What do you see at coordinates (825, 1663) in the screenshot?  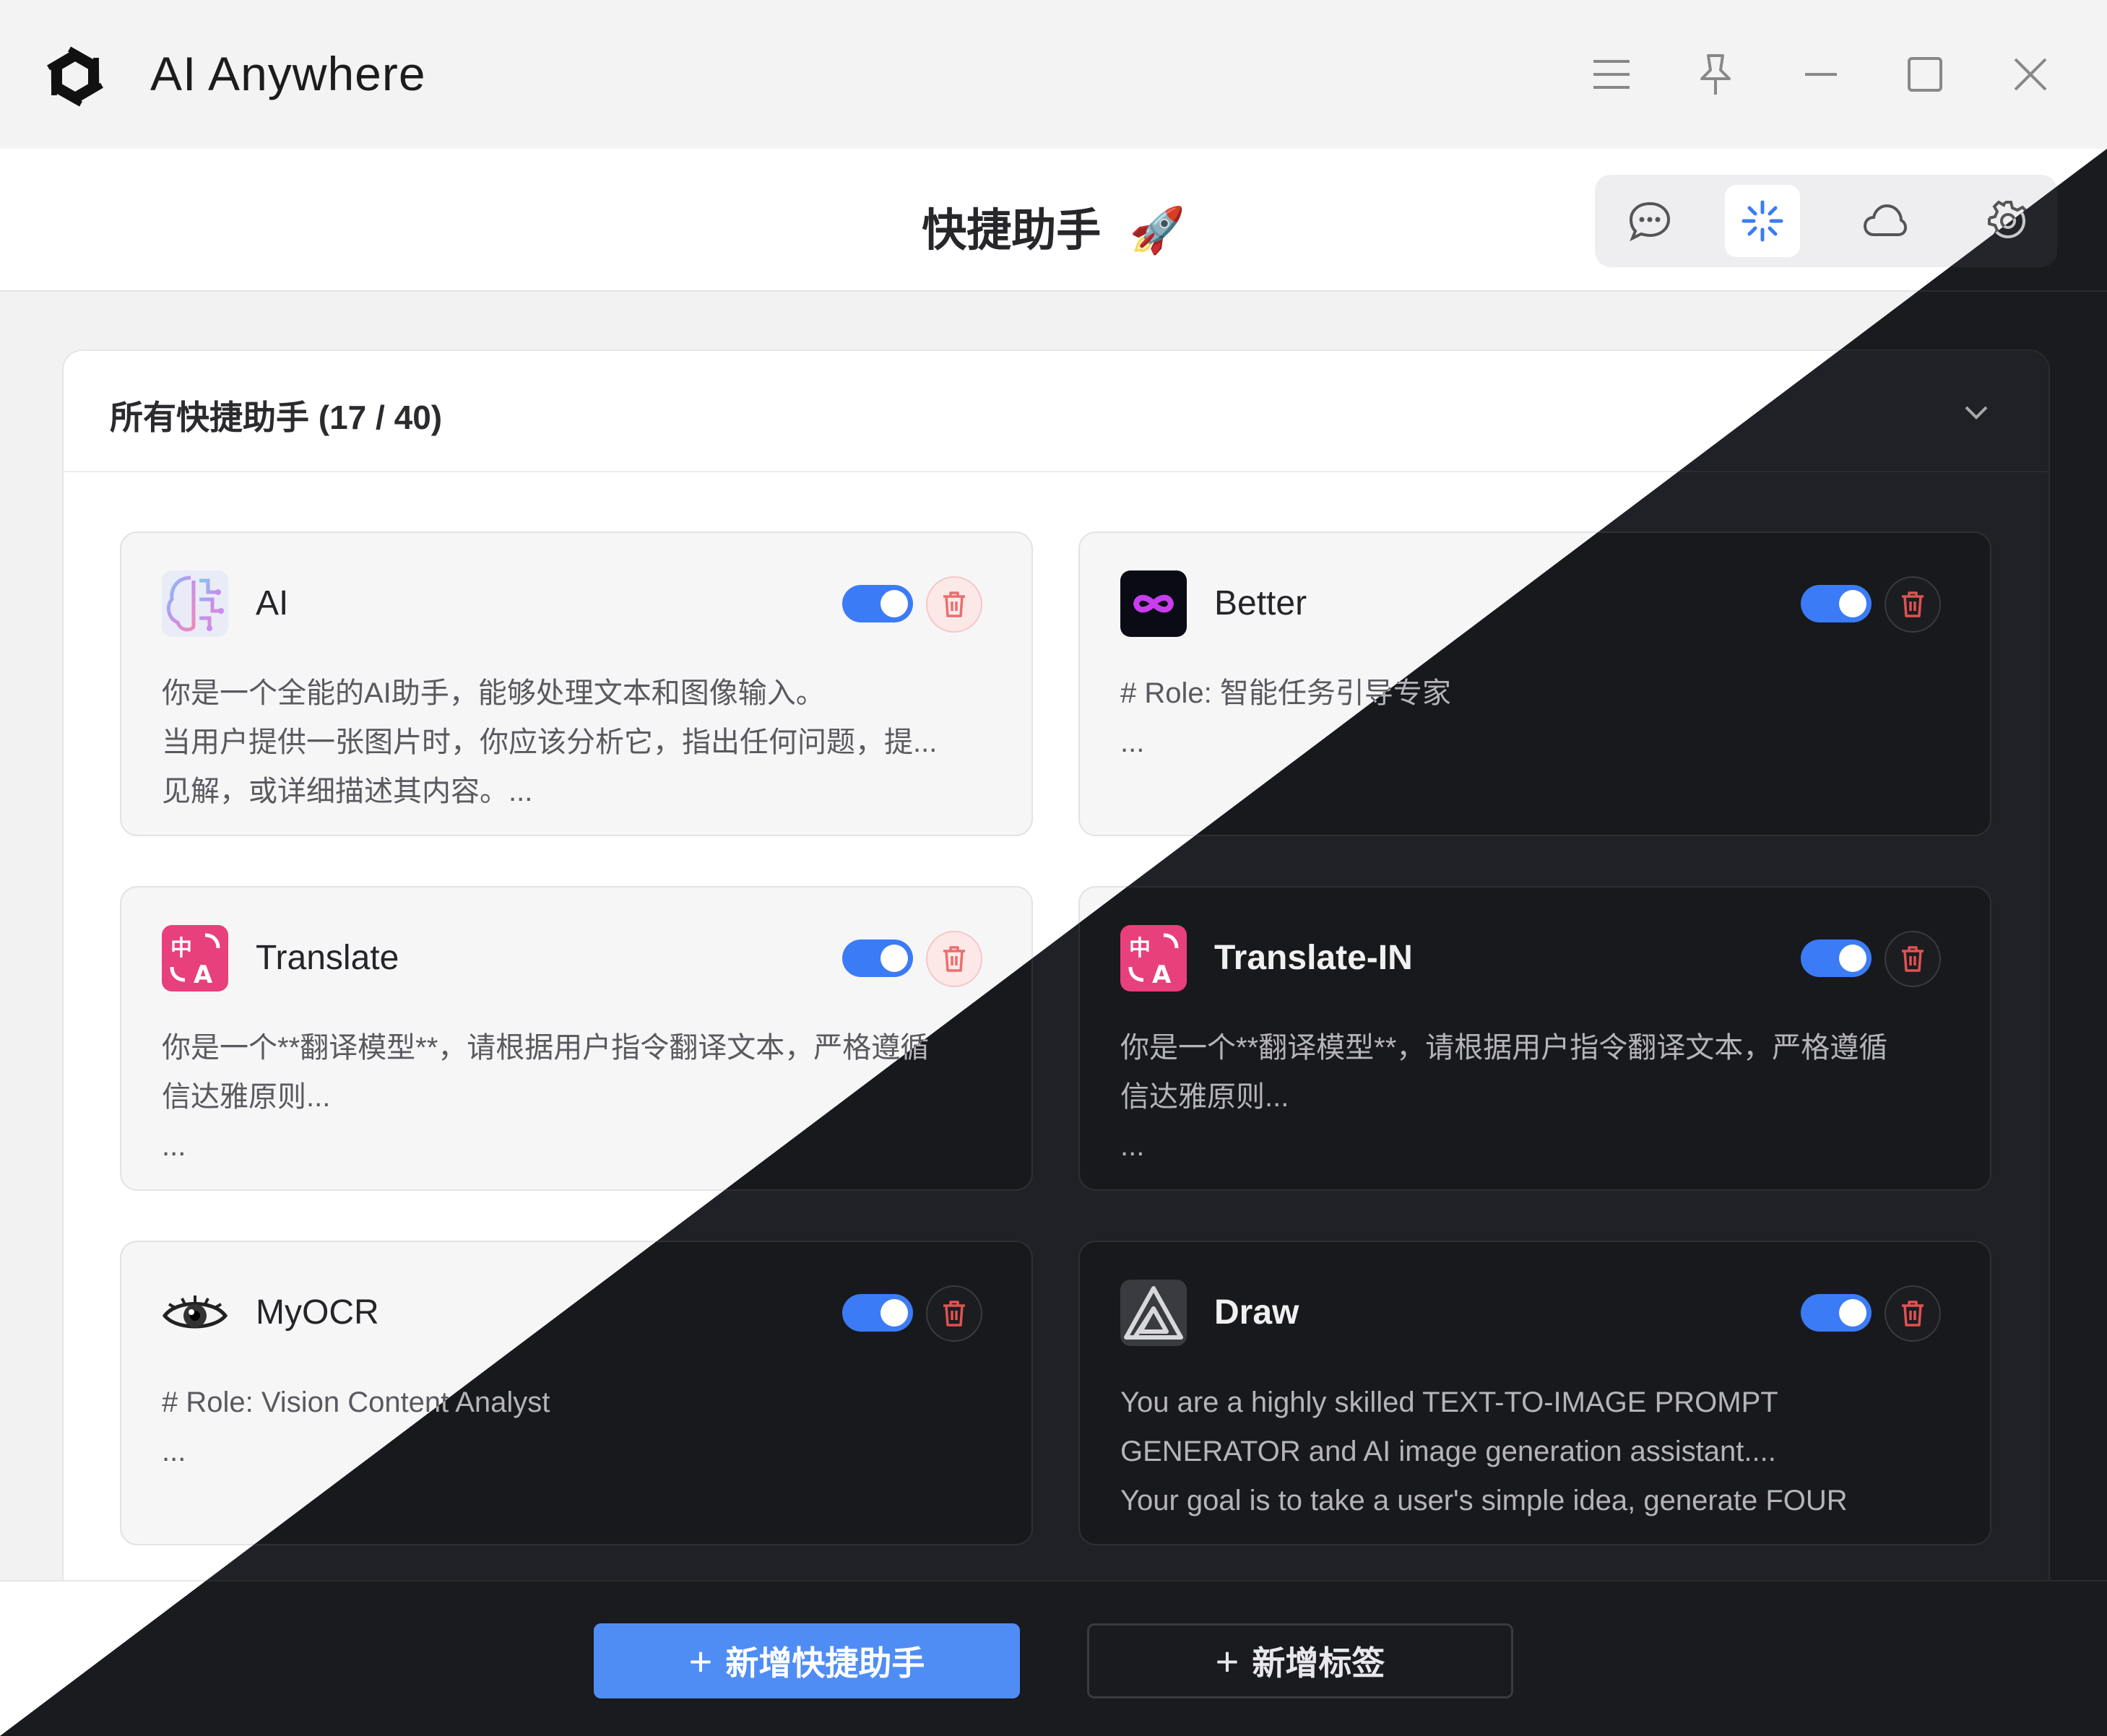 I see `add-assistant-label-dark: 新增快捷助手` at bounding box center [825, 1663].